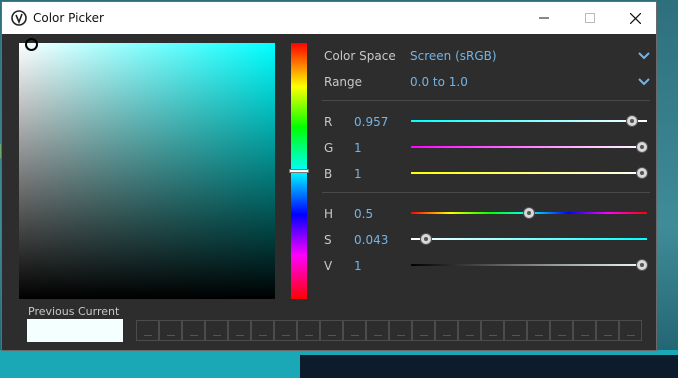  I want to click on v-value-field: 1, so click(358, 266).